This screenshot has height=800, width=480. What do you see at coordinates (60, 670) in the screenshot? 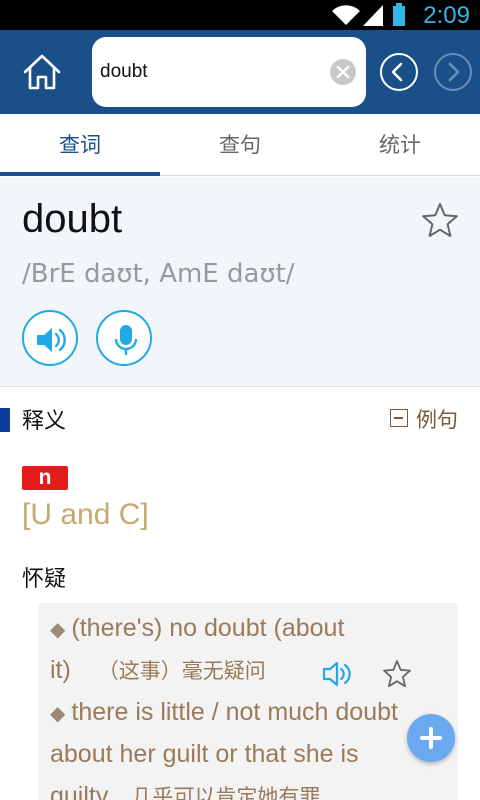
I see `example-1-en-2: it)` at bounding box center [60, 670].